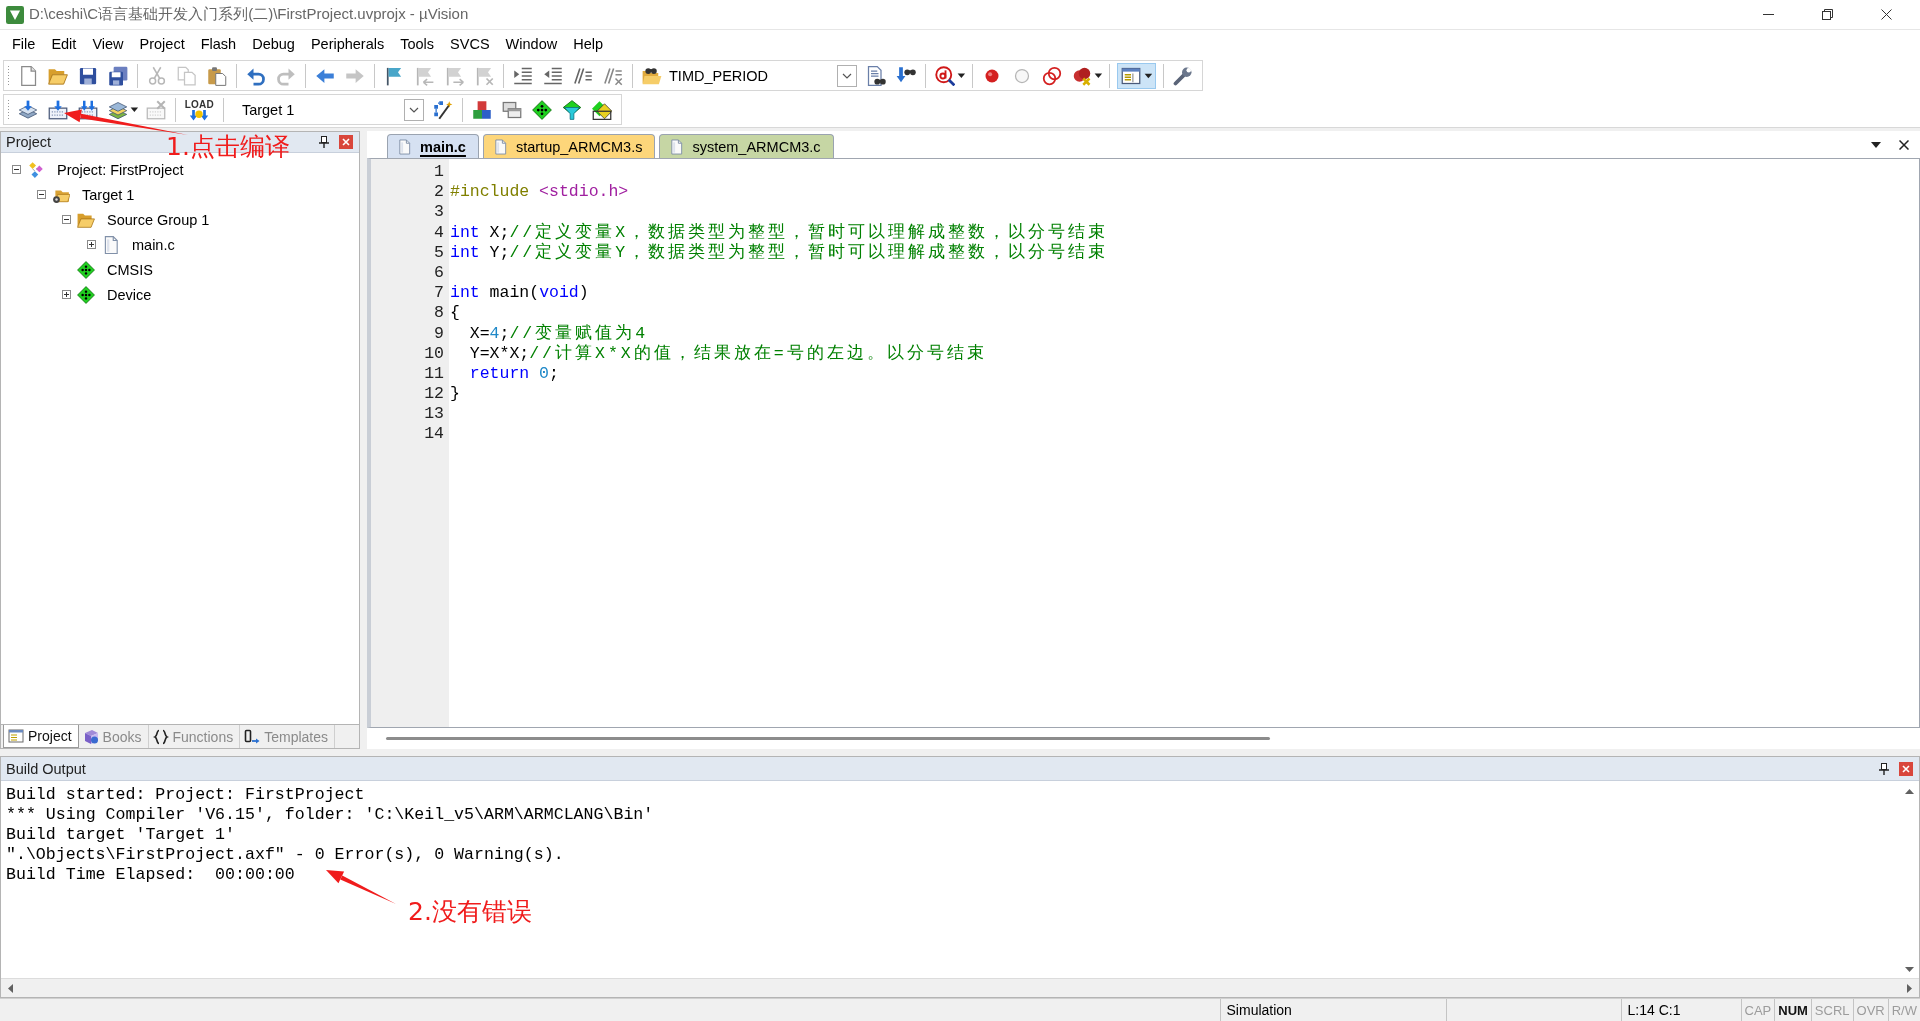  I want to click on up-arrow-icon, so click(1909, 791).